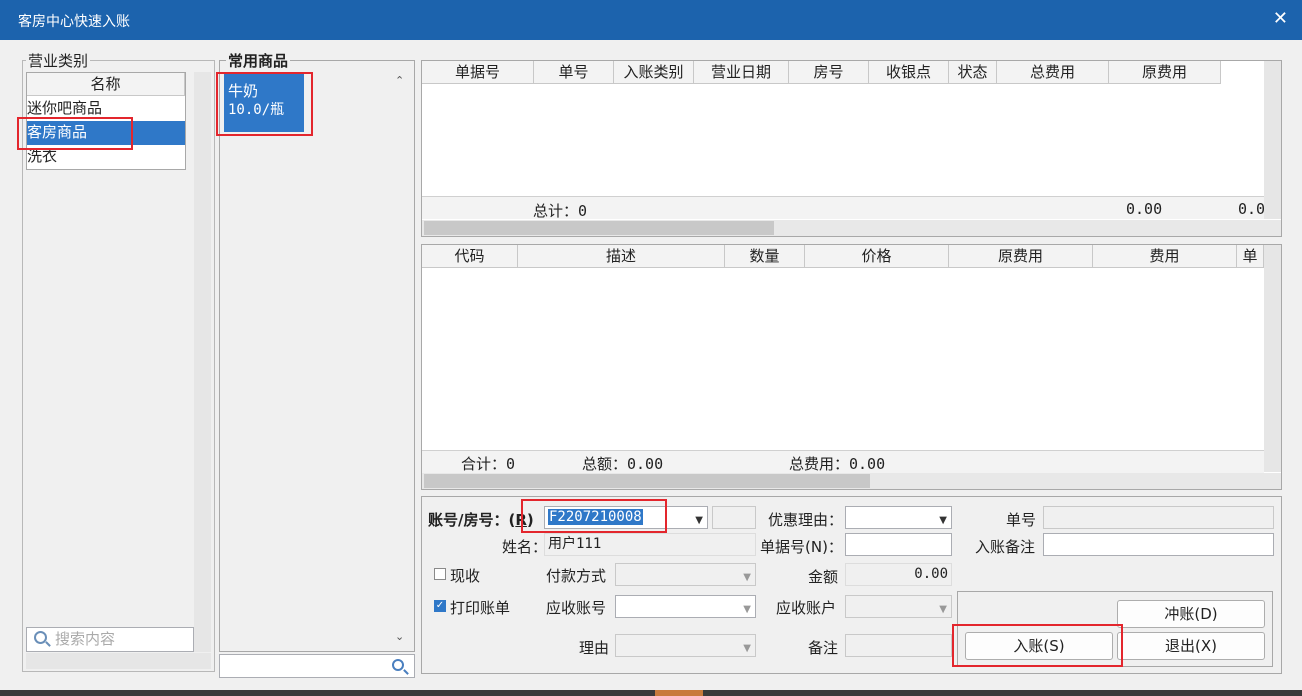 The width and height of the screenshot is (1302, 696). What do you see at coordinates (1250, 256) in the screenshot?
I see `items-column-header: 单` at bounding box center [1250, 256].